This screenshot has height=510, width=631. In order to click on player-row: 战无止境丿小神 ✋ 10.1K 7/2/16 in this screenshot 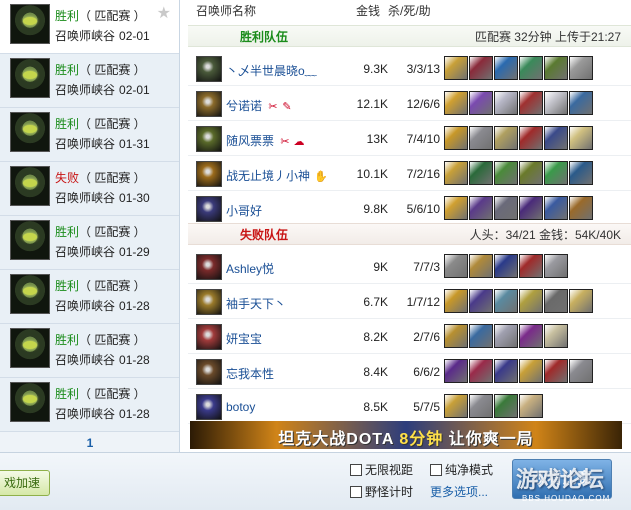, I will do `click(409, 174)`.